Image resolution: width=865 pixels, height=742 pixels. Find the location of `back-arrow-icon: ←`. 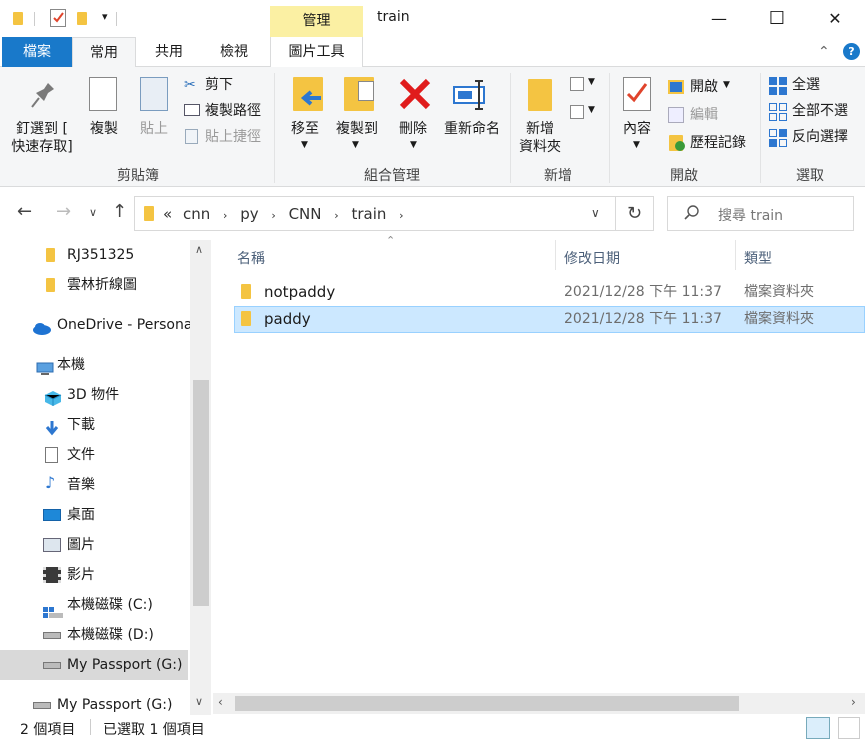

back-arrow-icon: ← is located at coordinates (24, 211).